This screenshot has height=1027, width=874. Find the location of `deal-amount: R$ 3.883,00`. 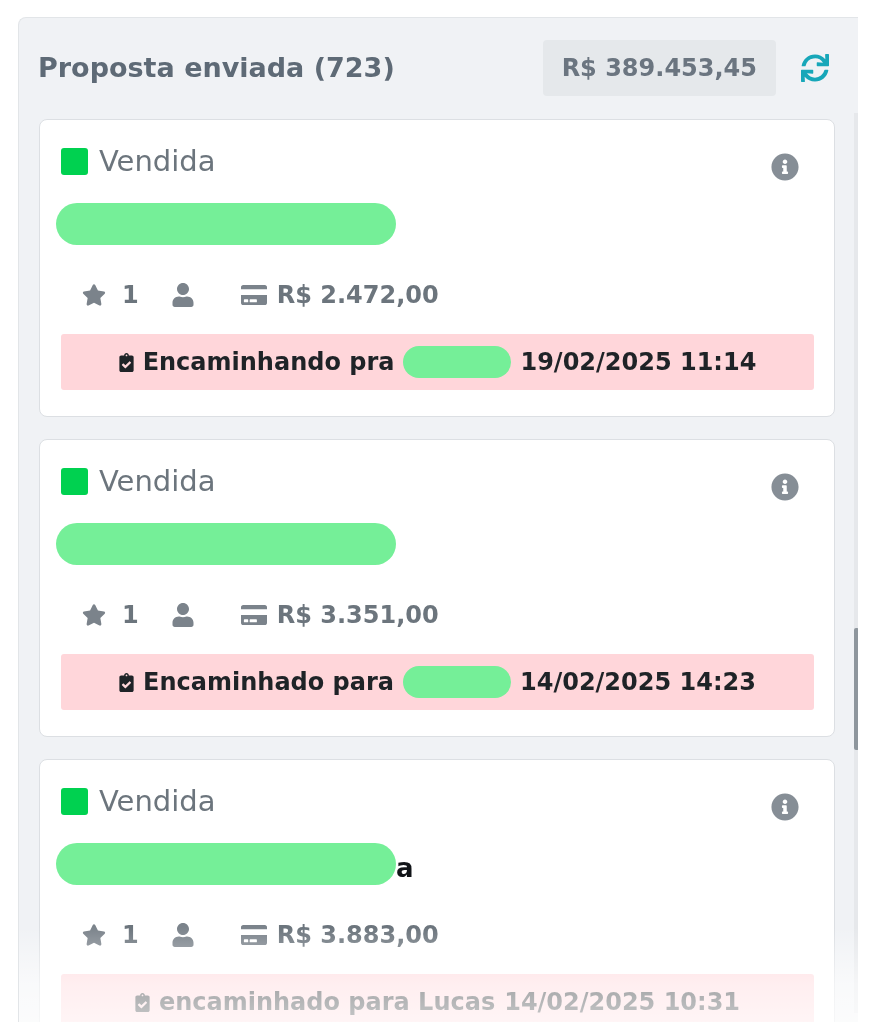

deal-amount: R$ 3.883,00 is located at coordinates (357, 935).